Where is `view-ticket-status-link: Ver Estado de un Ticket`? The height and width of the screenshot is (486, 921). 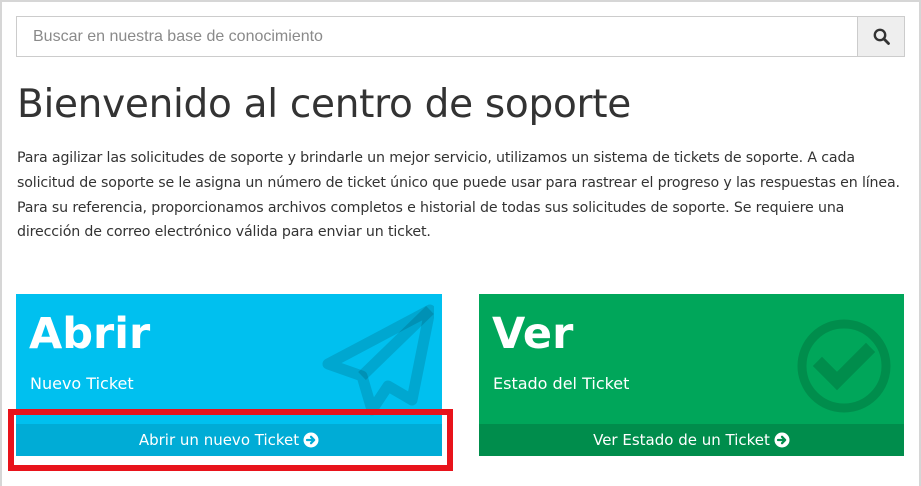
view-ticket-status-link: Ver Estado de un Ticket is located at coordinates (691, 440).